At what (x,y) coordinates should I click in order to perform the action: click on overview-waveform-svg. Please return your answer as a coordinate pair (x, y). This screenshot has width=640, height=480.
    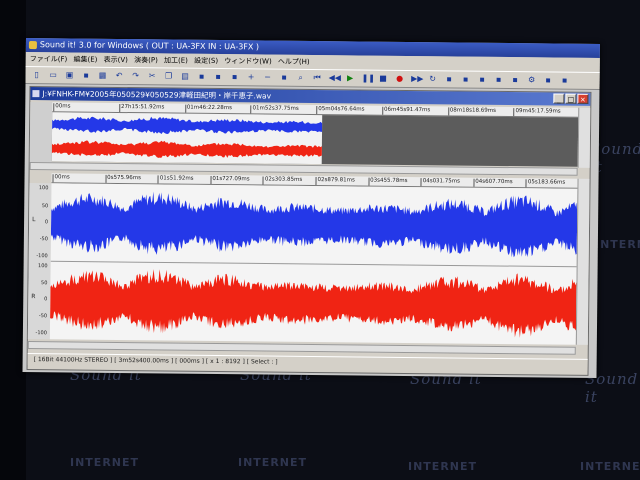
    Looking at the image, I should click on (187, 137).